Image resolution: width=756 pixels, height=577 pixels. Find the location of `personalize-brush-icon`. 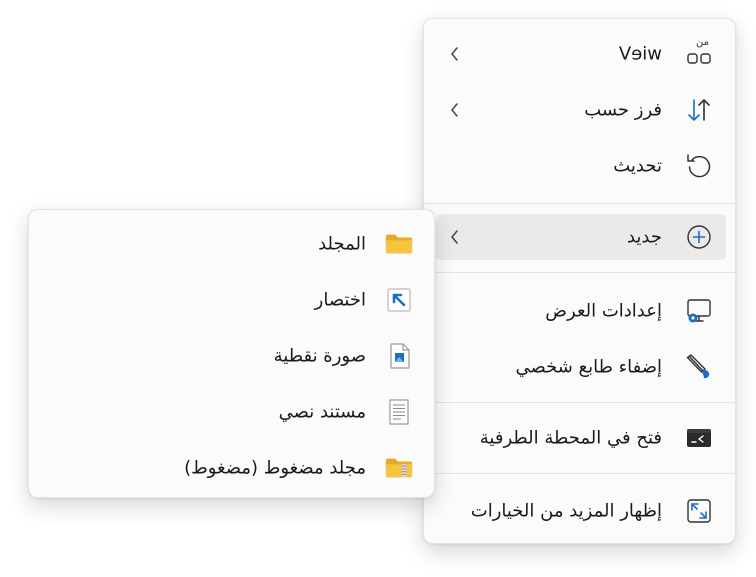

personalize-brush-icon is located at coordinates (699, 367).